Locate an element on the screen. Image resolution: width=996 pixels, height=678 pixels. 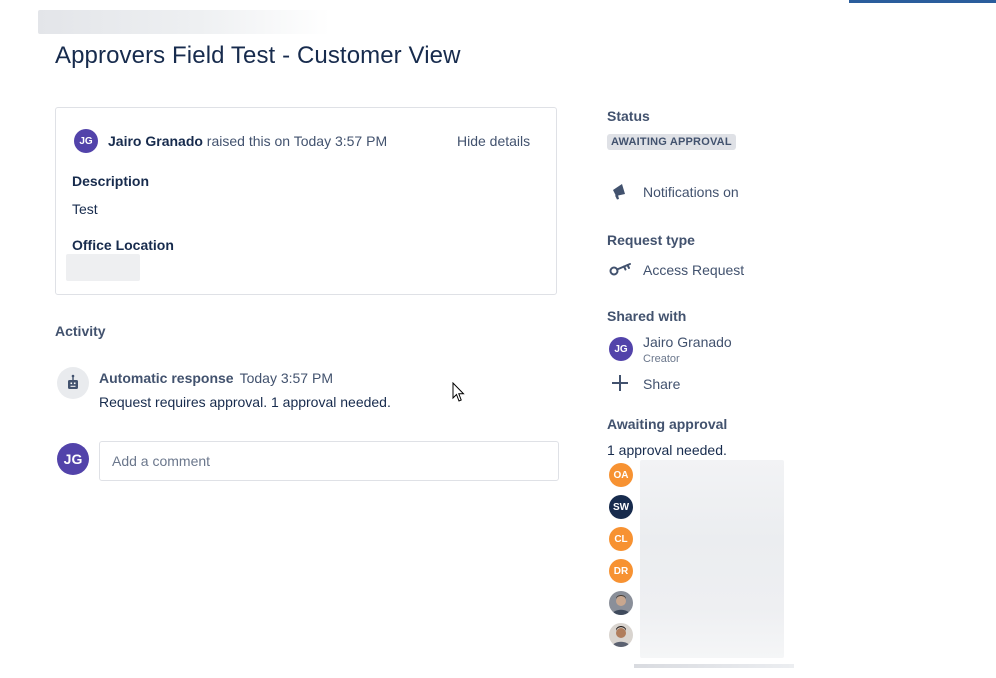
request-type-value: Access Request is located at coordinates (694, 270).